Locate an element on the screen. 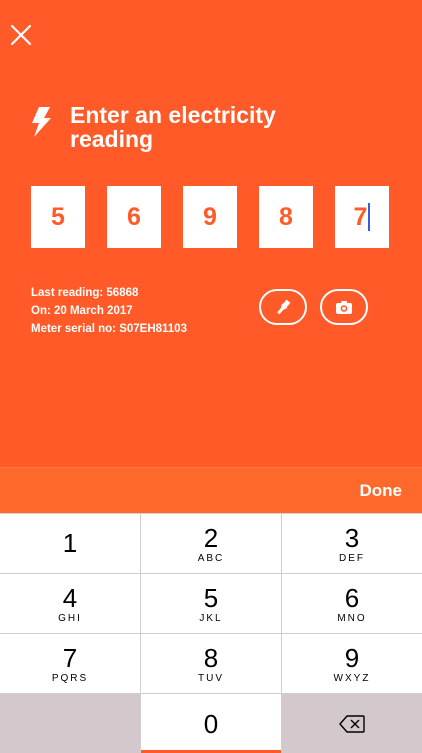  key-1: 1 is located at coordinates (70, 543).